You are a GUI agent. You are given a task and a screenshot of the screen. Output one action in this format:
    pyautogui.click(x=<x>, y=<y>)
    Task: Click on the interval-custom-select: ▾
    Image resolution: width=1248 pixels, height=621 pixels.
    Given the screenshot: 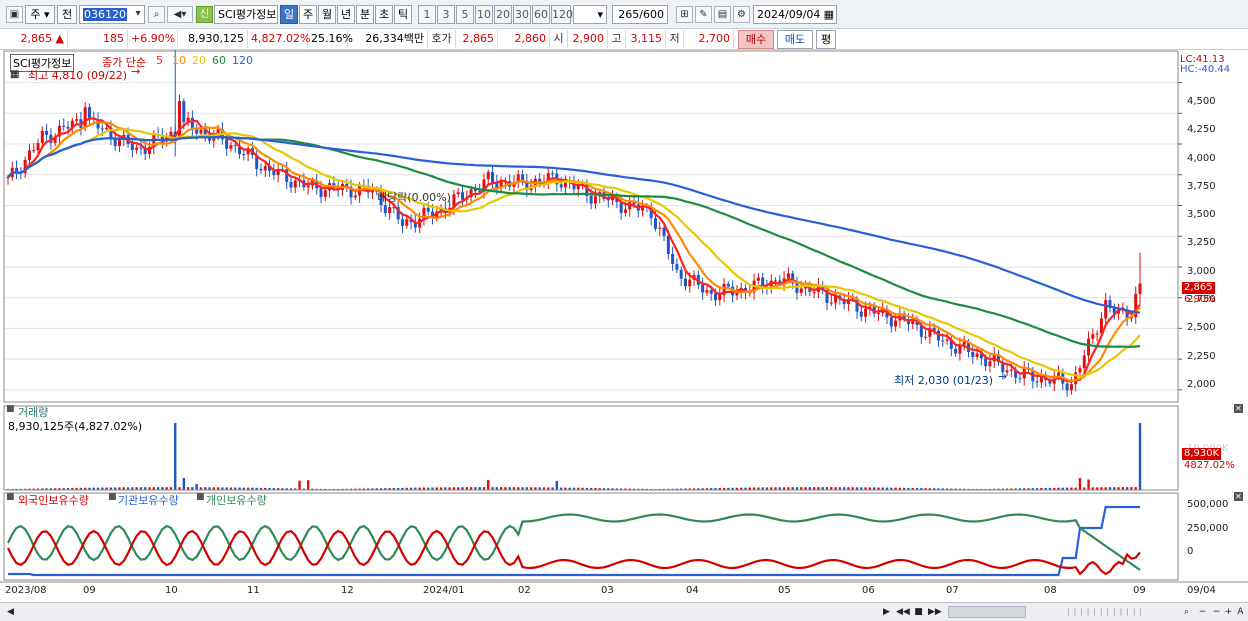 What is the action you would take?
    pyautogui.click(x=590, y=14)
    